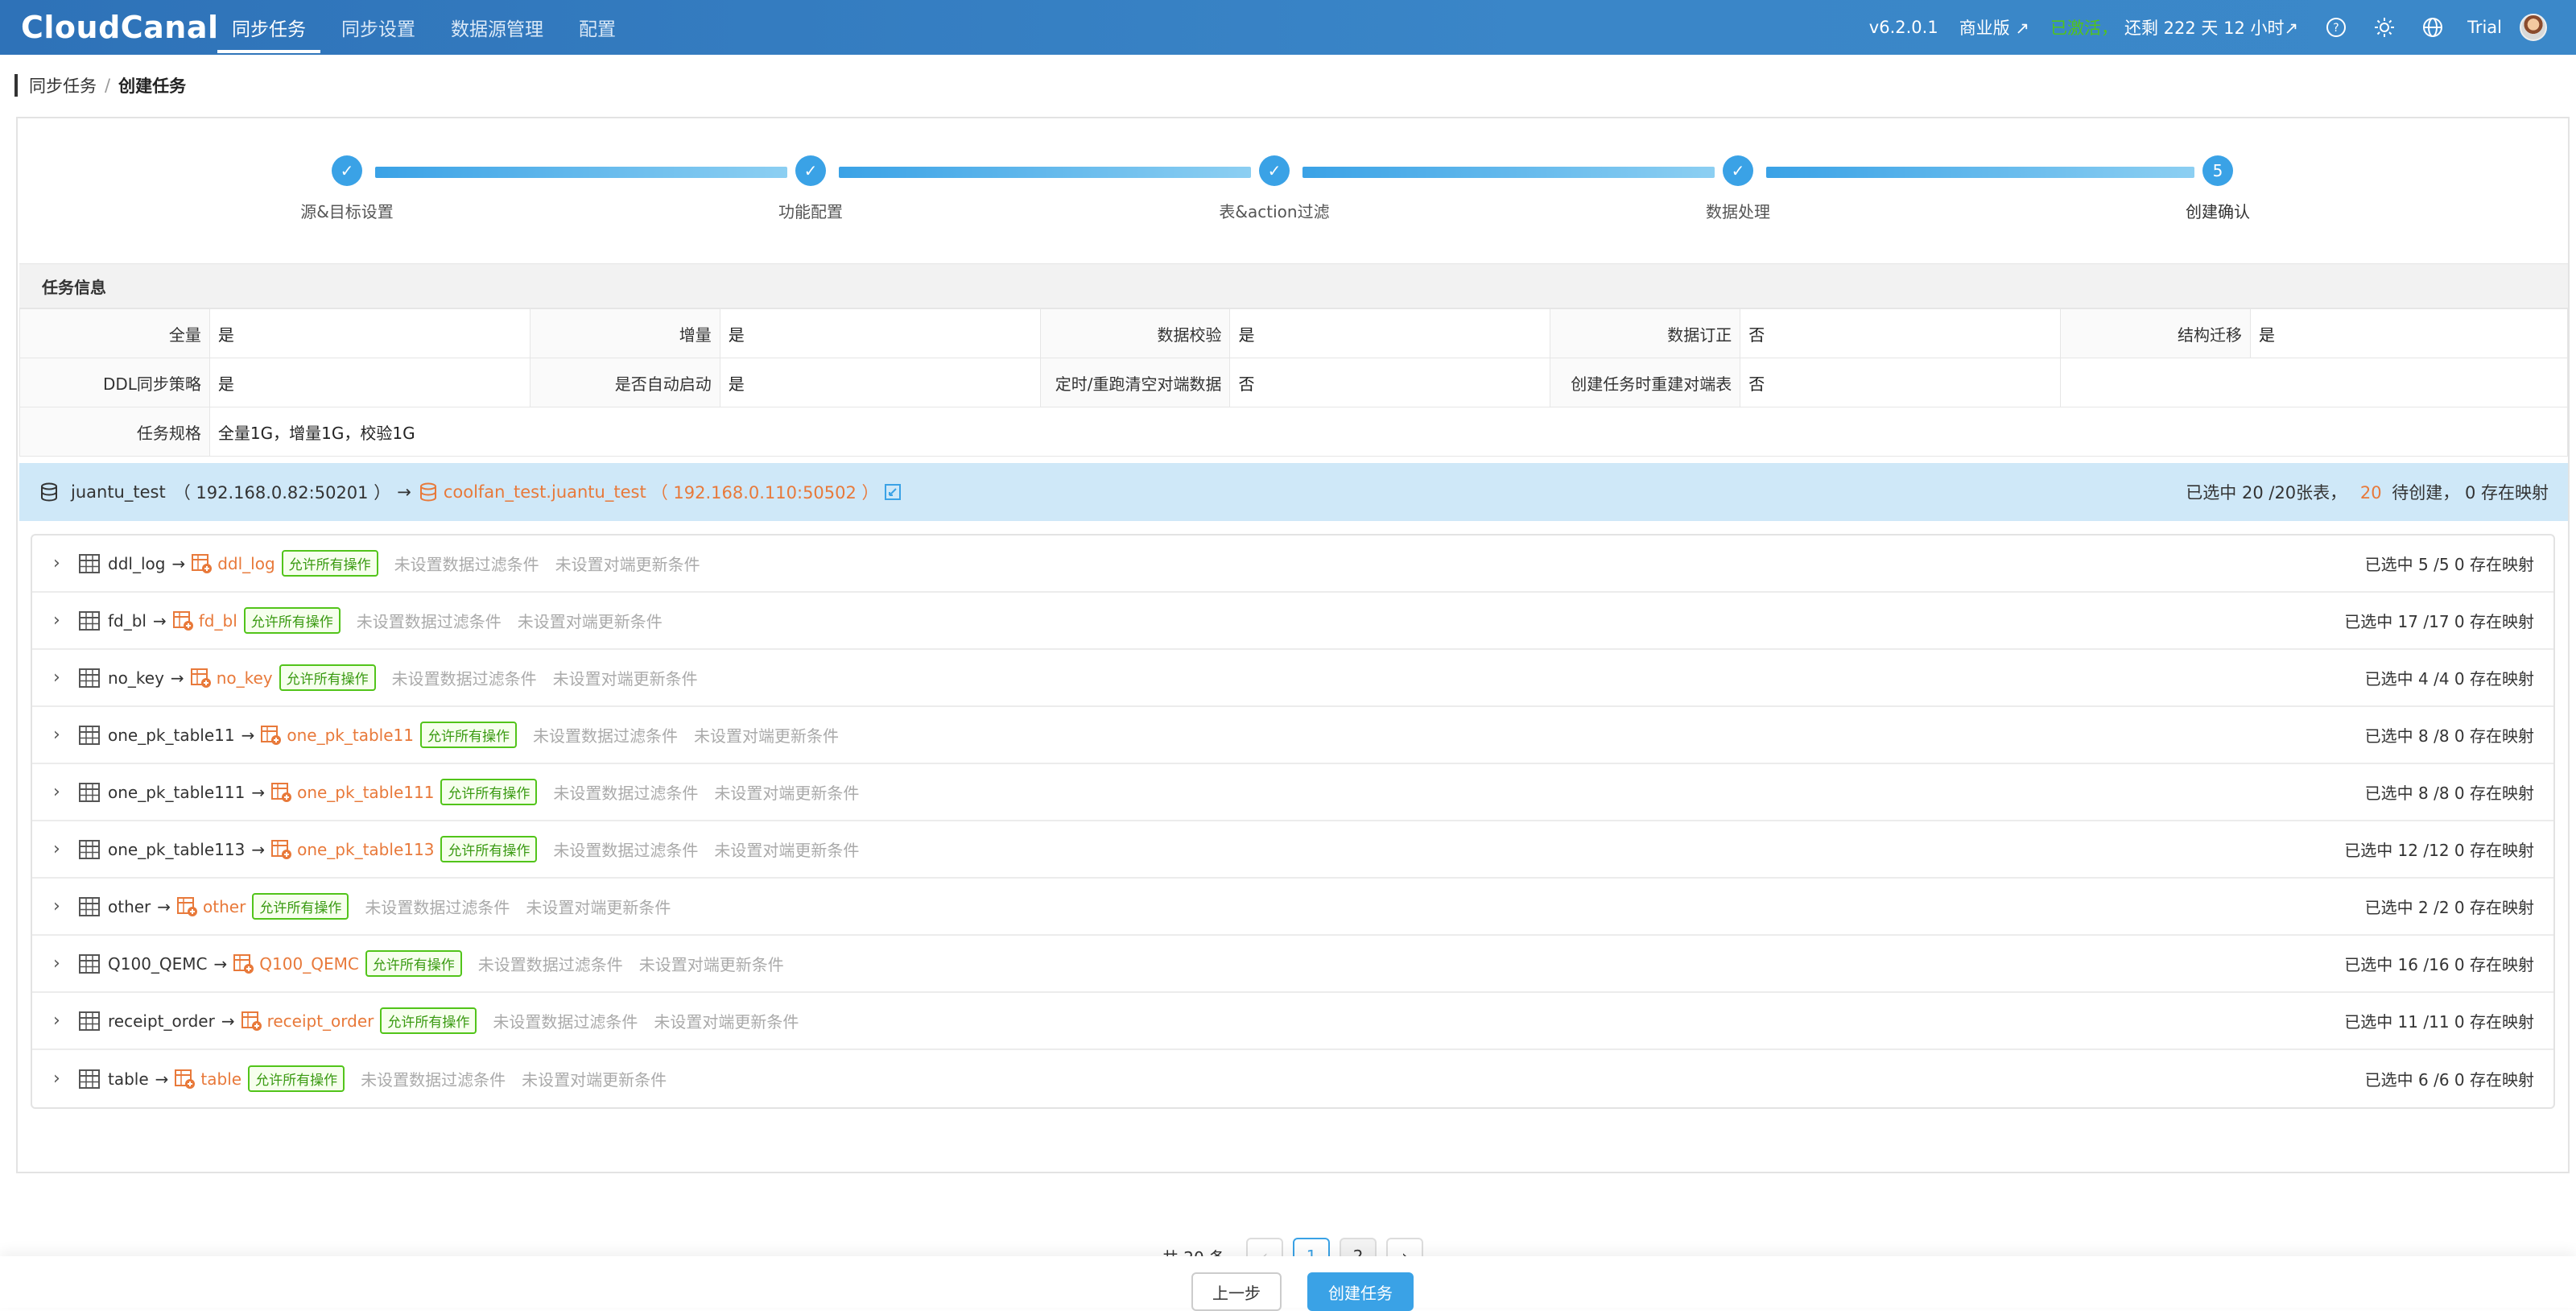 This screenshot has width=2576, height=1311. Describe the element at coordinates (1738, 171) in the screenshot. I see `step-4-check-icon: ✓` at that location.